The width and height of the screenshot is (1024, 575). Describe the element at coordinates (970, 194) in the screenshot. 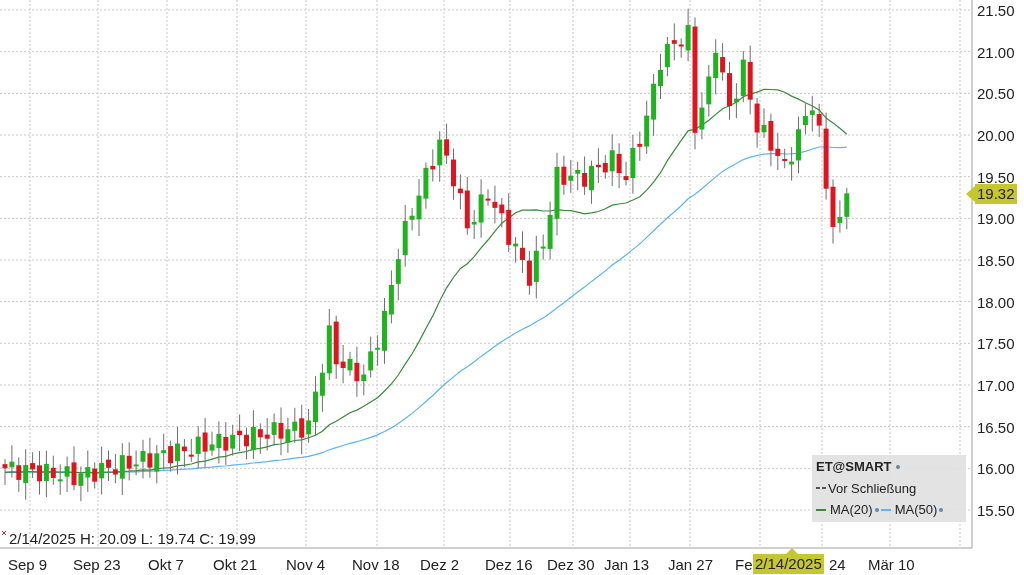

I see `price-pointer-icon` at that location.